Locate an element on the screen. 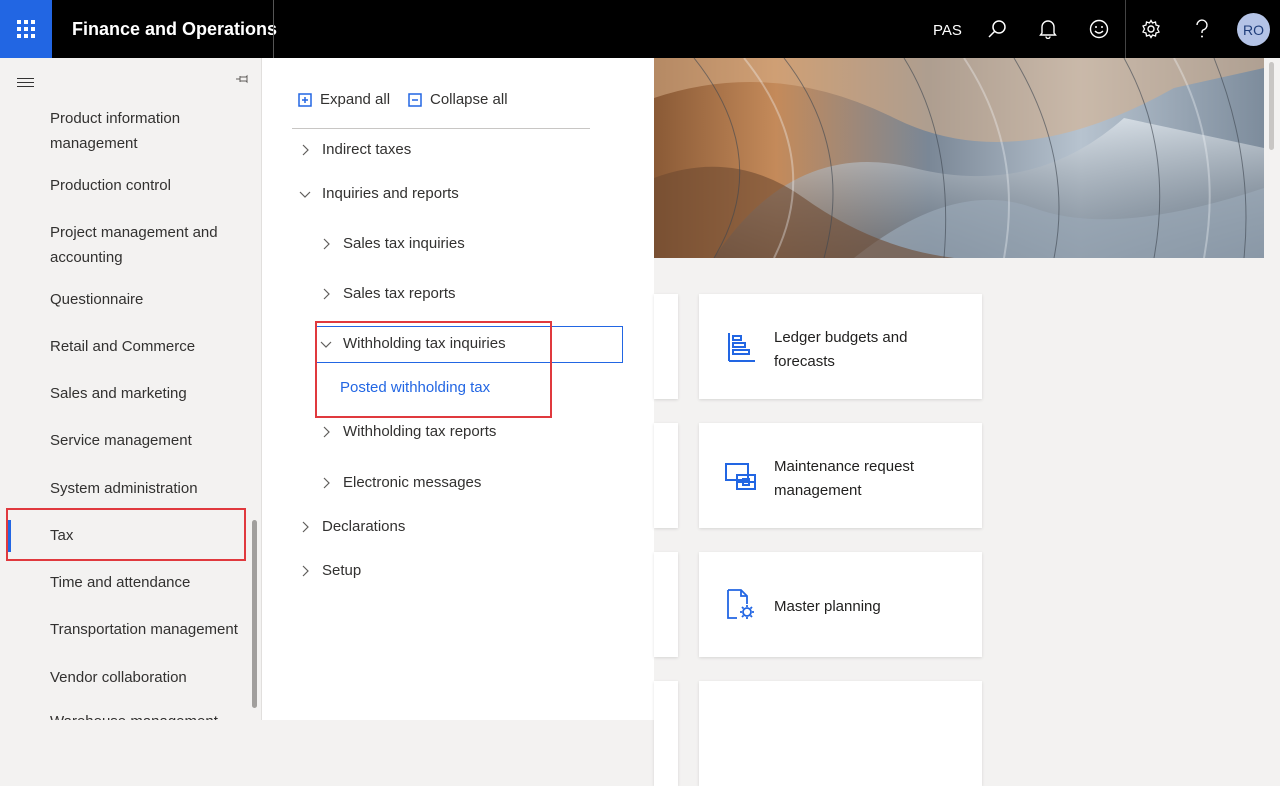 The height and width of the screenshot is (786, 1280). tile-label: Ledger budgets and forecasts is located at coordinates (841, 349).